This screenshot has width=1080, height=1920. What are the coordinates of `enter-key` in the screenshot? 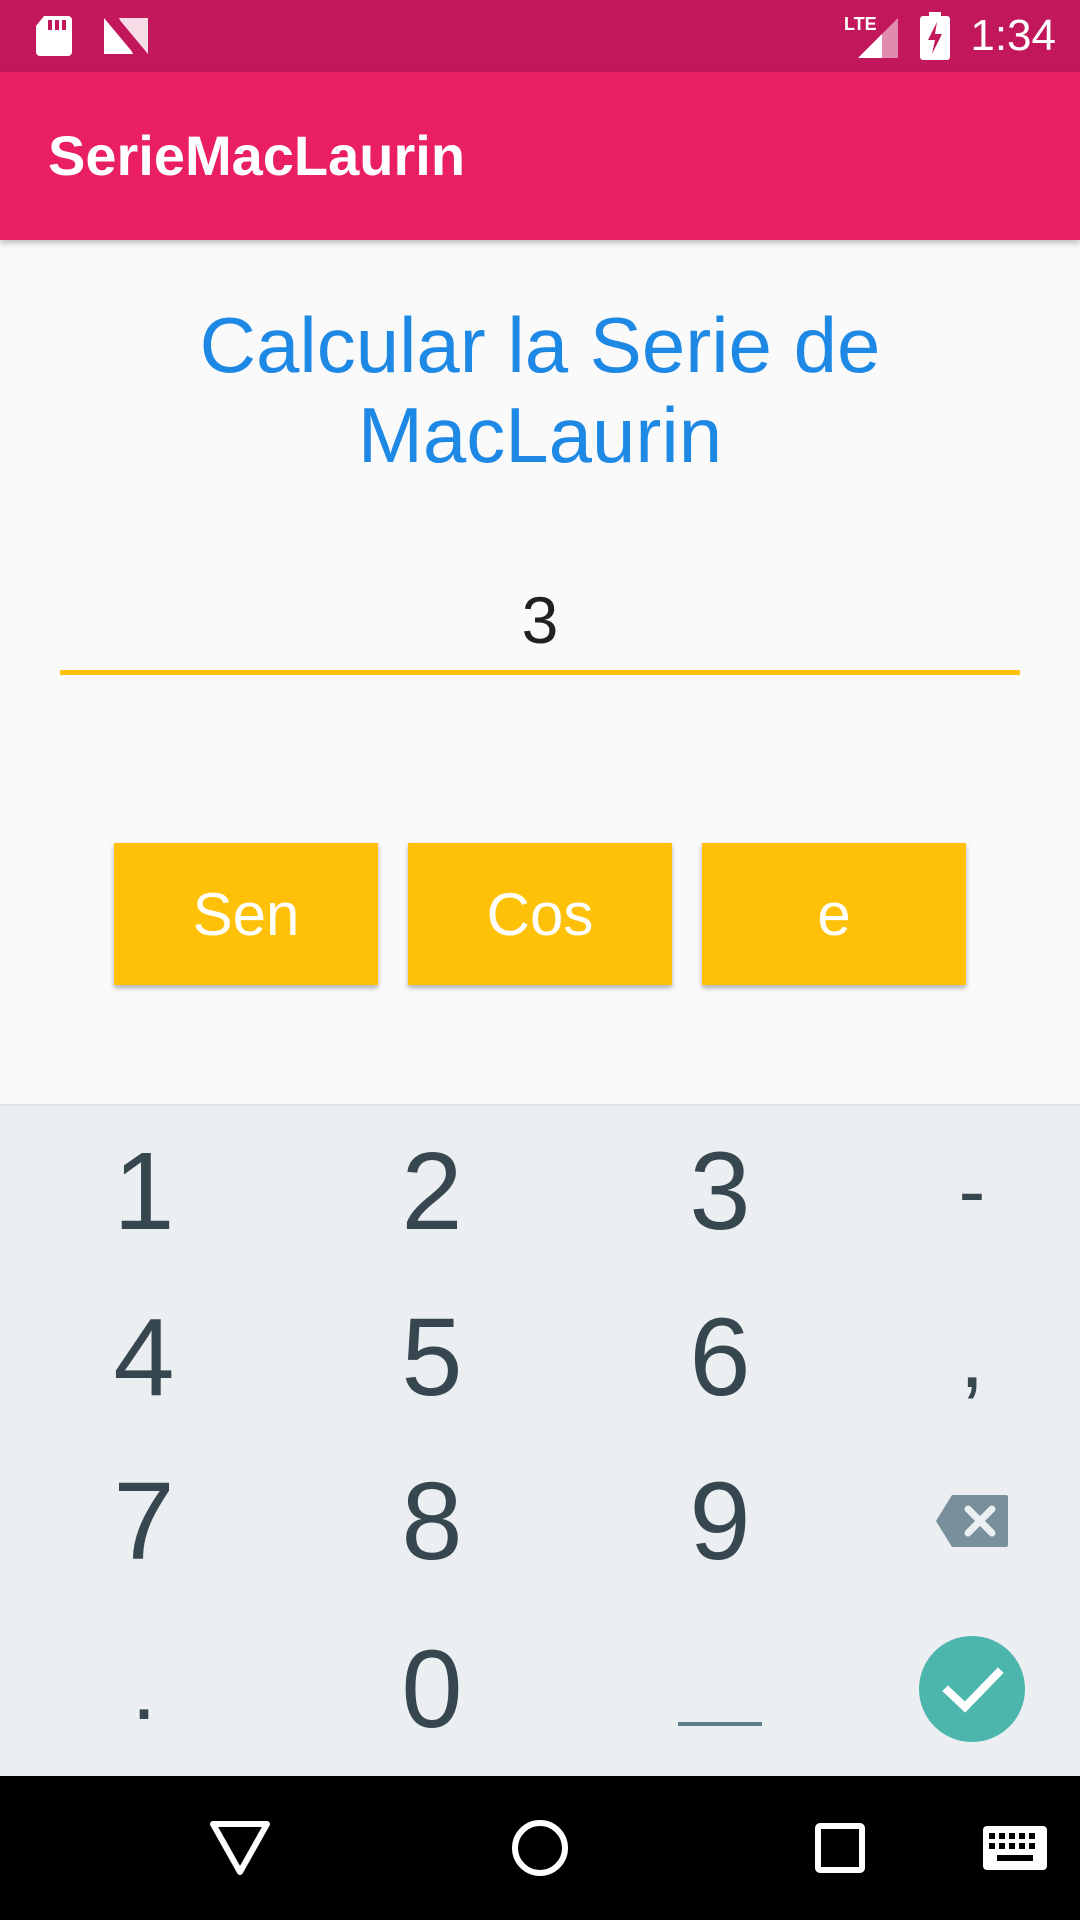 It's located at (972, 1689).